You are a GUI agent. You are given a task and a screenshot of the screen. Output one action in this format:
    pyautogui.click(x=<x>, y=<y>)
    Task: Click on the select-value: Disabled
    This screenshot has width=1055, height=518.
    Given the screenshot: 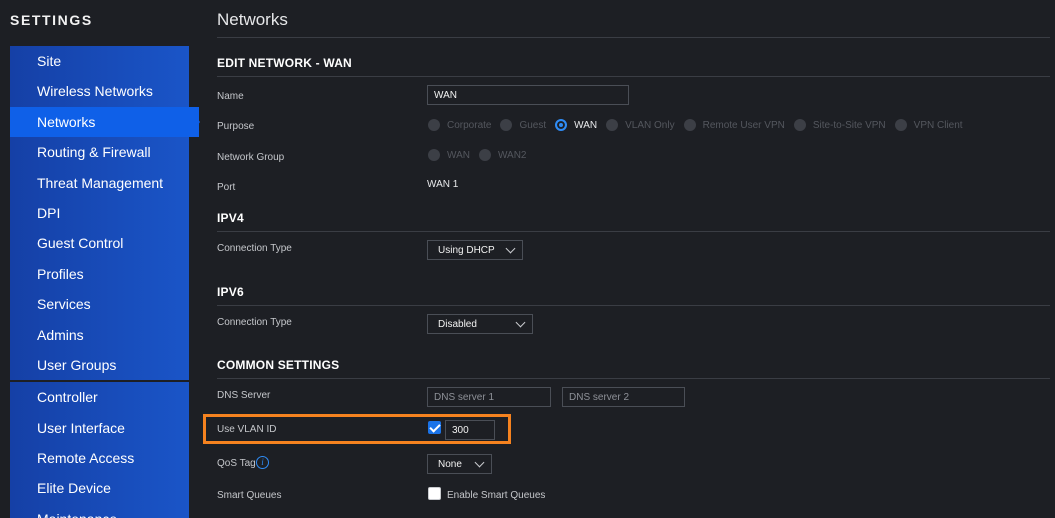 What is the action you would take?
    pyautogui.click(x=457, y=324)
    